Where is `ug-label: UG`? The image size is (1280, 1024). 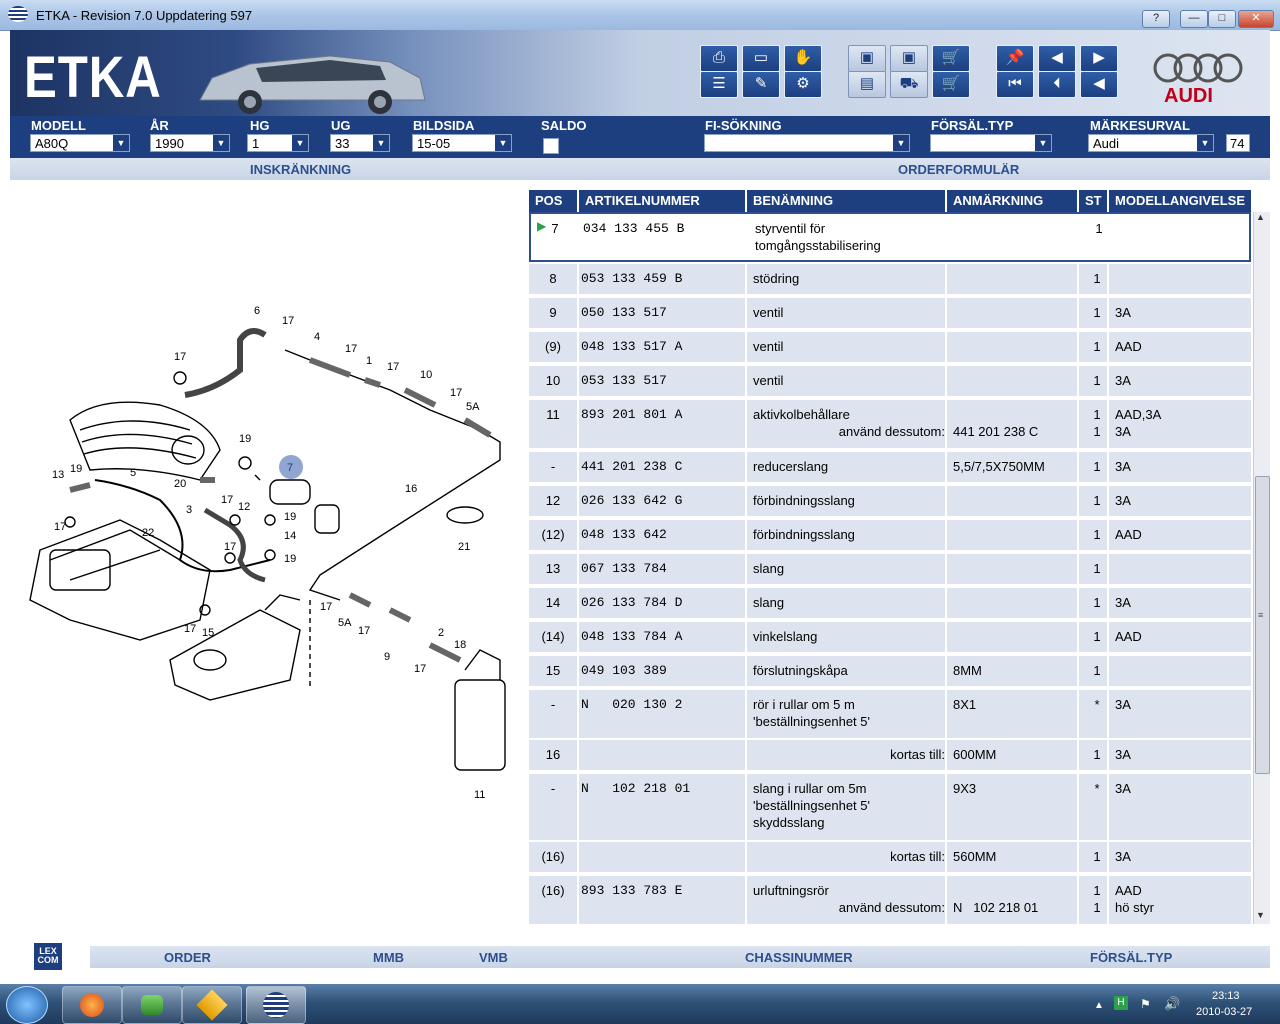
ug-label: UG is located at coordinates (341, 125).